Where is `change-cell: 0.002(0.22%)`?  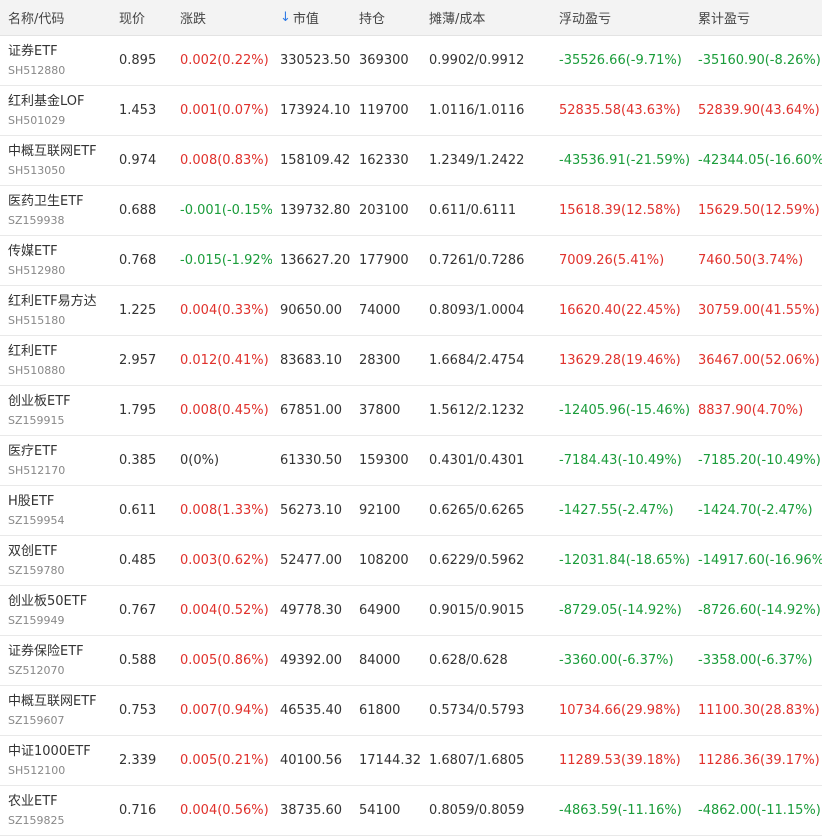
change-cell: 0.002(0.22%) is located at coordinates (224, 60).